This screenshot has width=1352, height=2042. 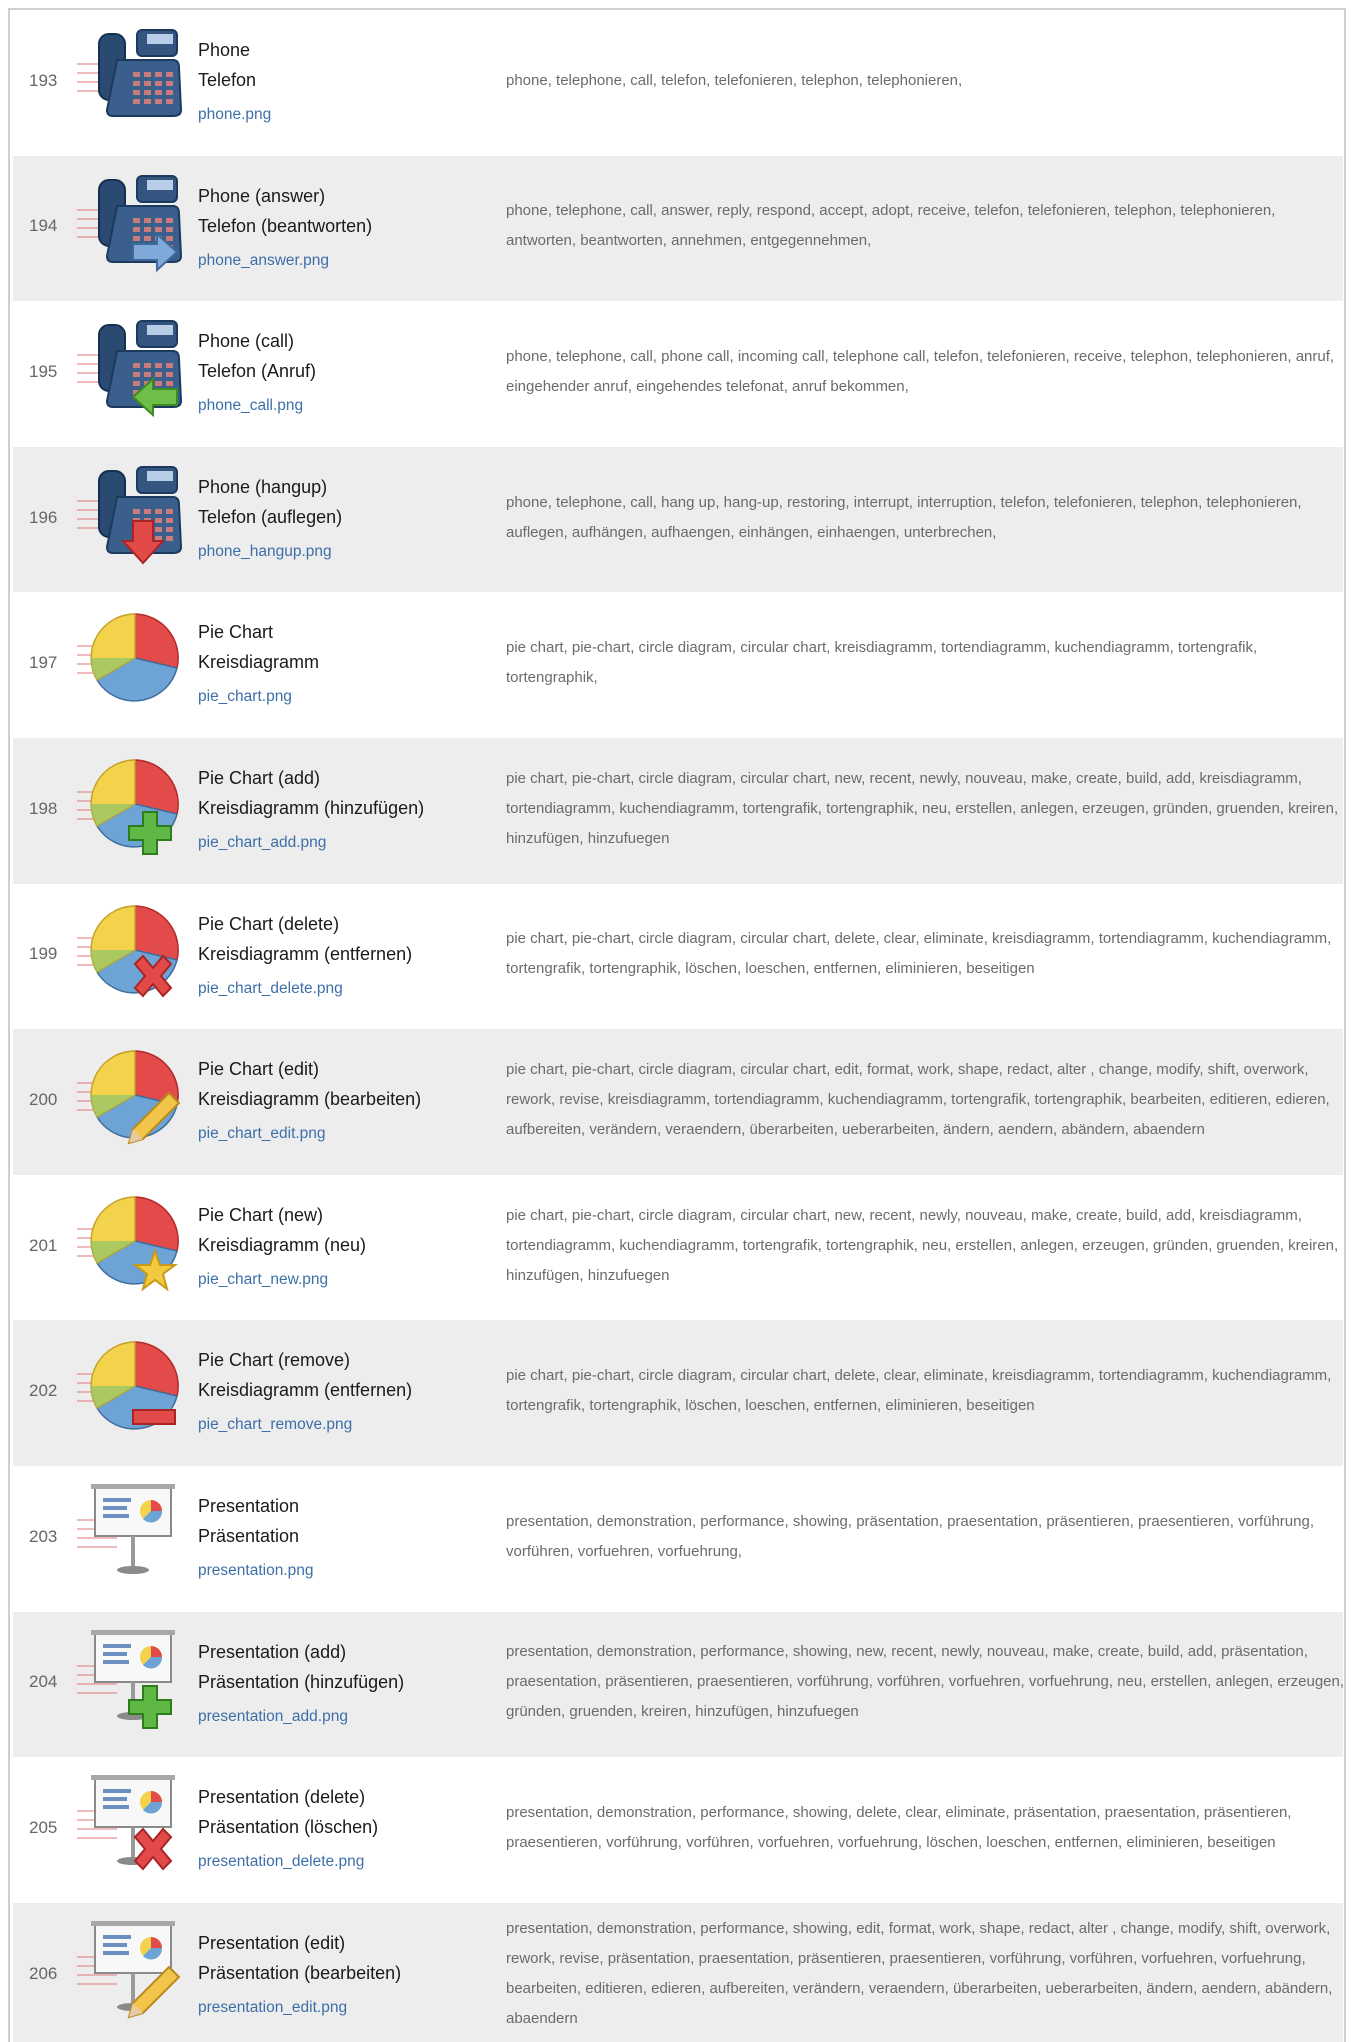 I want to click on name-en: Presentation (delete), so click(x=282, y=1797).